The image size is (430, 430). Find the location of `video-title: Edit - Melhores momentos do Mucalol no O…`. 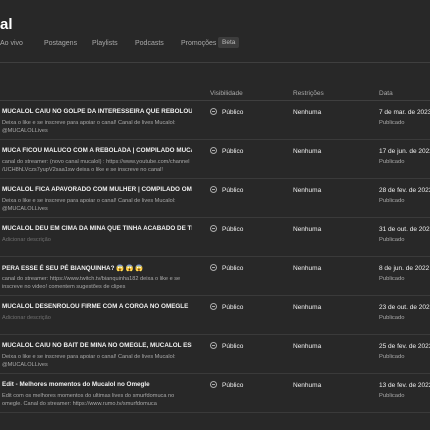

video-title: Edit - Melhores momentos do Mucalol no O… is located at coordinates (97, 384).